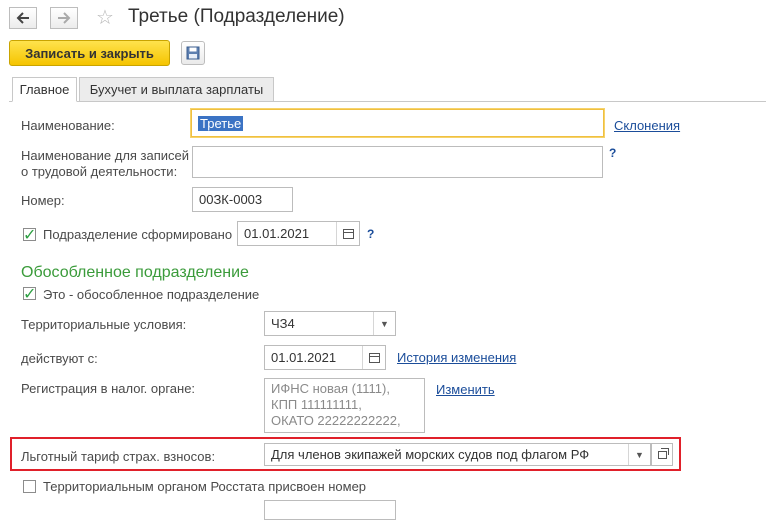 This screenshot has width=766, height=520. I want to click on formed-label: Подразделение сформировано, so click(138, 234).